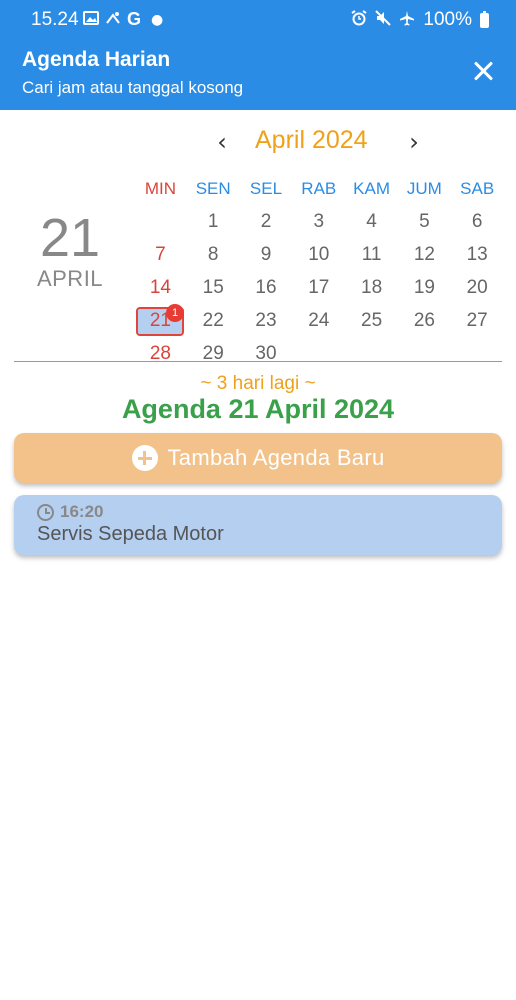 This screenshot has width=516, height=1000. What do you see at coordinates (91, 19) in the screenshot?
I see `image-icon` at bounding box center [91, 19].